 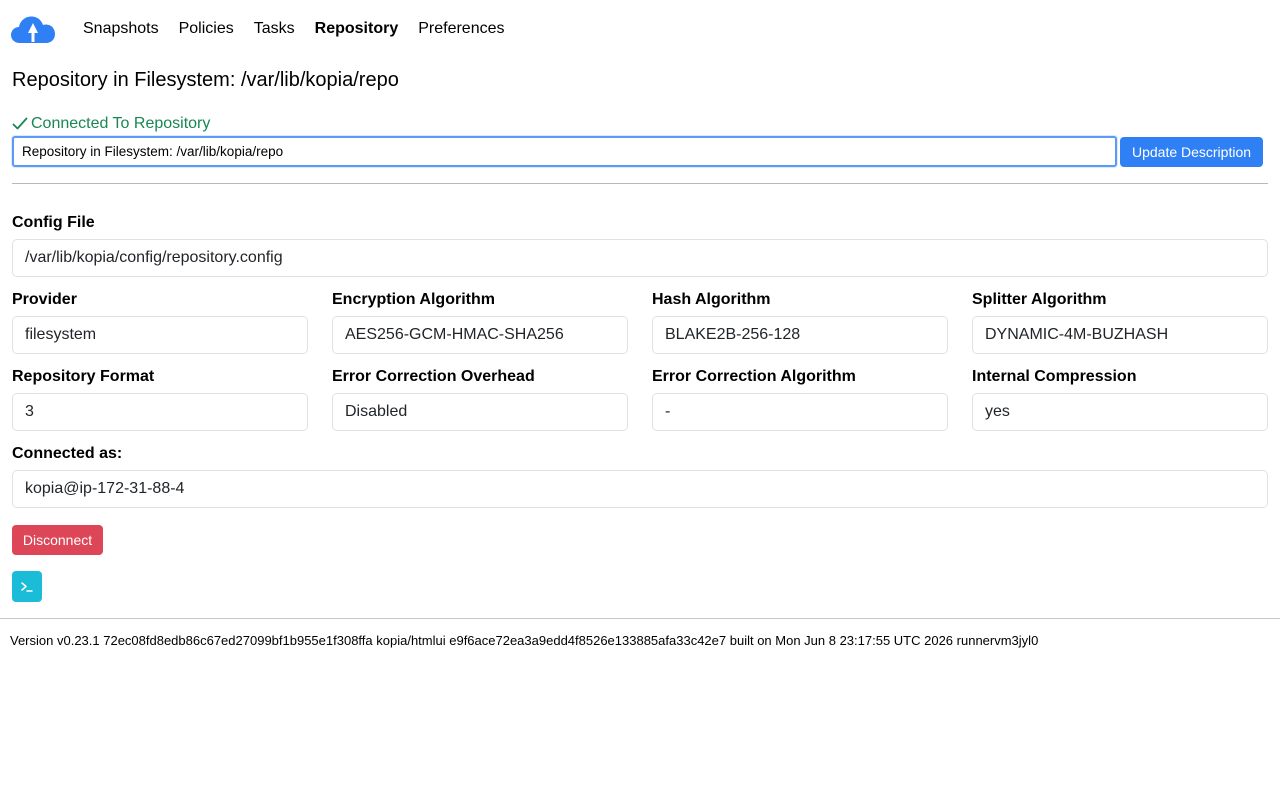 I want to click on nav-preferences: Preferences, so click(x=461, y=29).